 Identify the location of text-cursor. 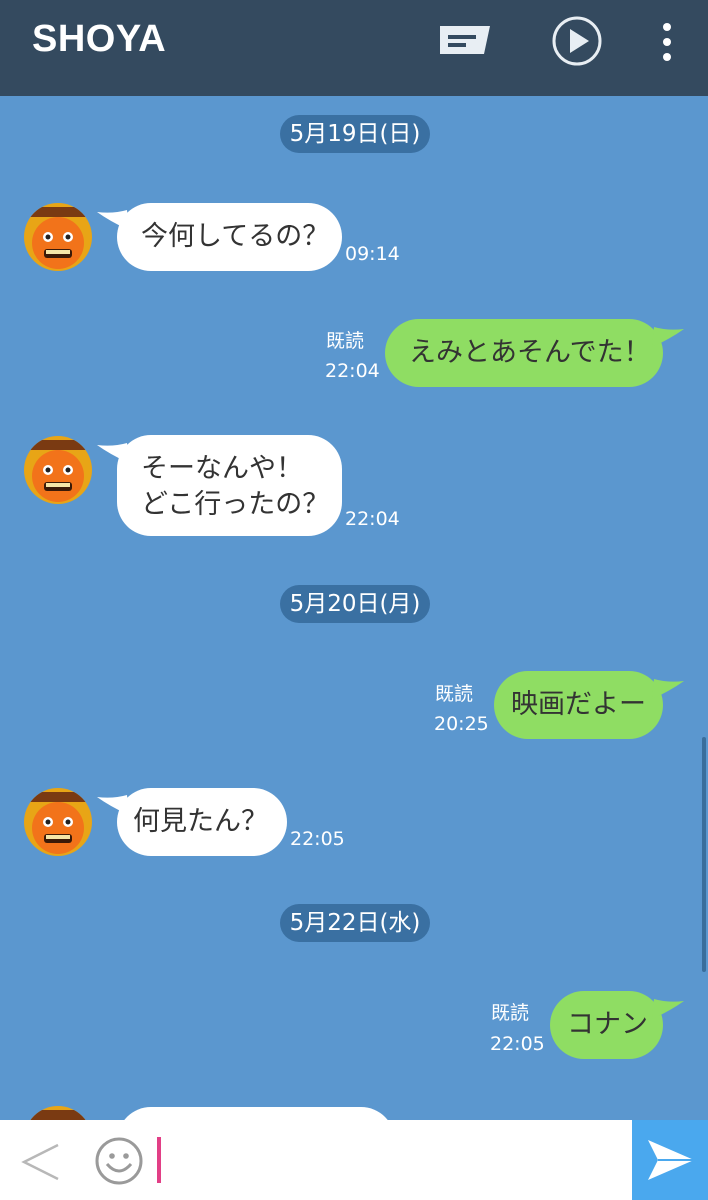
(159, 1160).